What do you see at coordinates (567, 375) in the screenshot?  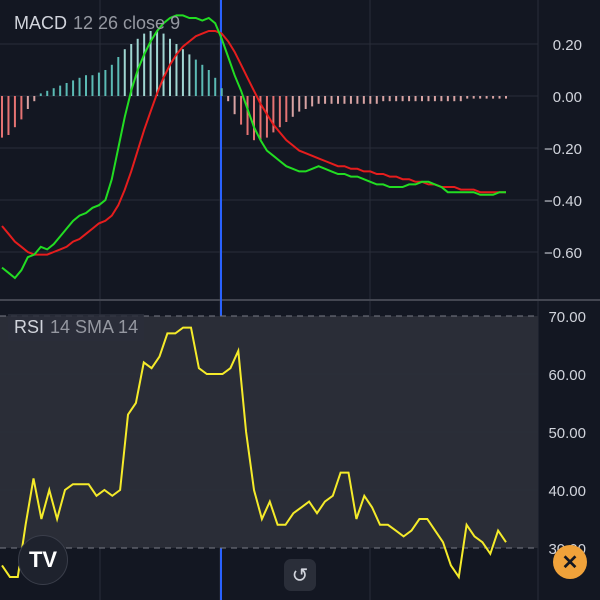 I see `rsi-ytick-label: 60.00` at bounding box center [567, 375].